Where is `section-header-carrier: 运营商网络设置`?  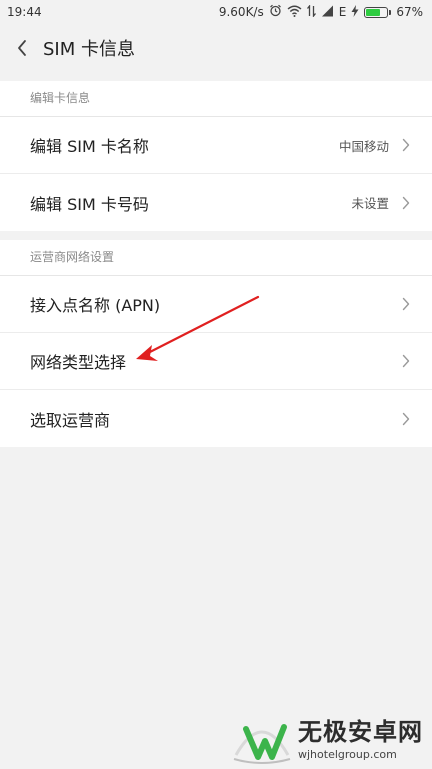 section-header-carrier: 运营商网络设置 is located at coordinates (216, 258).